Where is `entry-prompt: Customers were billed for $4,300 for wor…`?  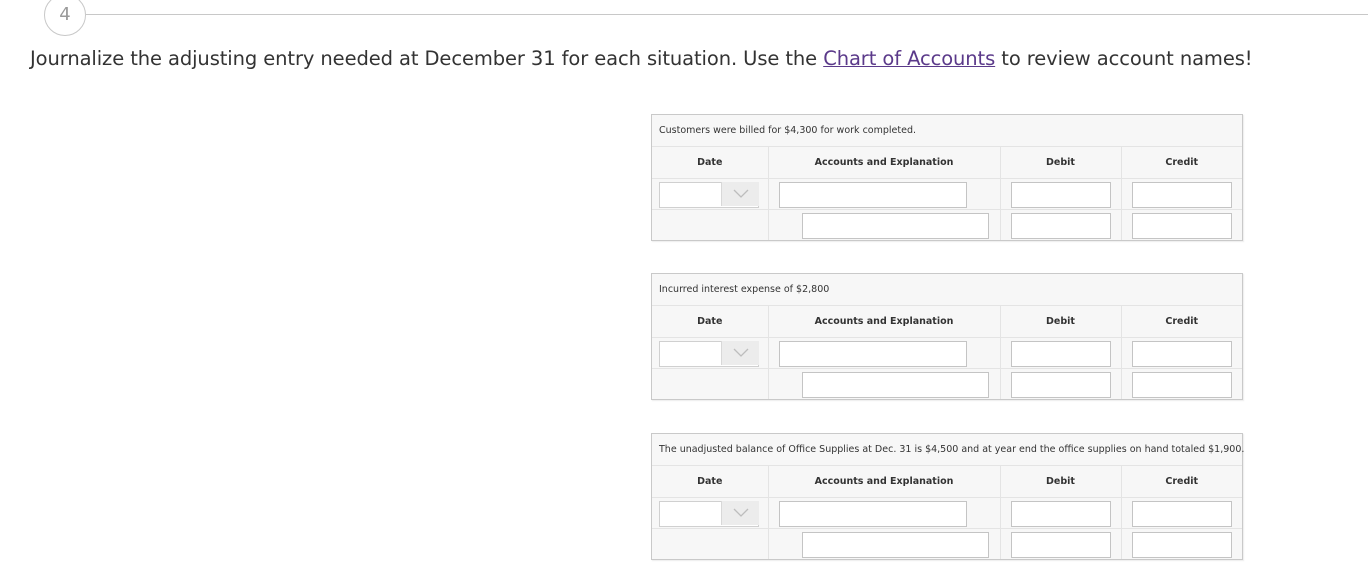 entry-prompt: Customers were billed for $4,300 for wor… is located at coordinates (947, 131).